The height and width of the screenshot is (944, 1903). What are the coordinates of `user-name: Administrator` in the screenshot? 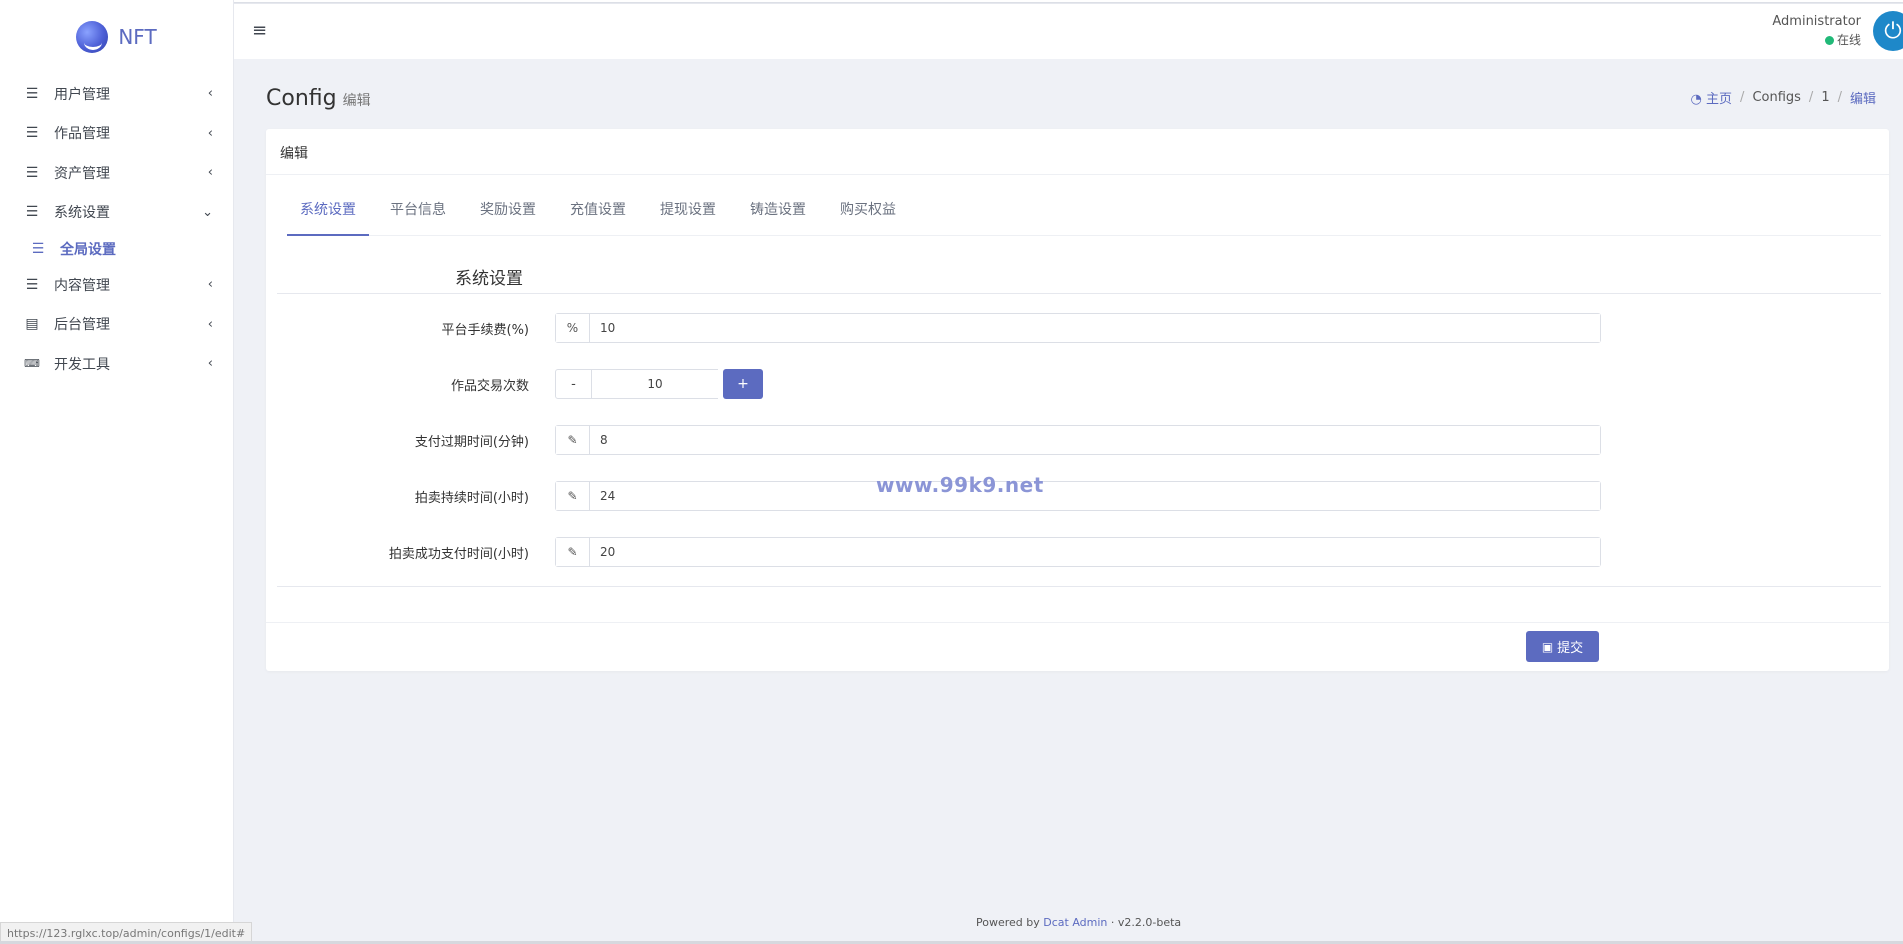 It's located at (1816, 21).